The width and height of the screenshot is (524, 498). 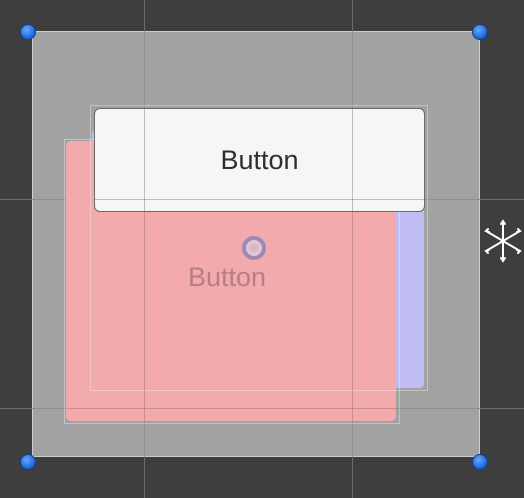 I want to click on main-button-label: Button, so click(x=259, y=159).